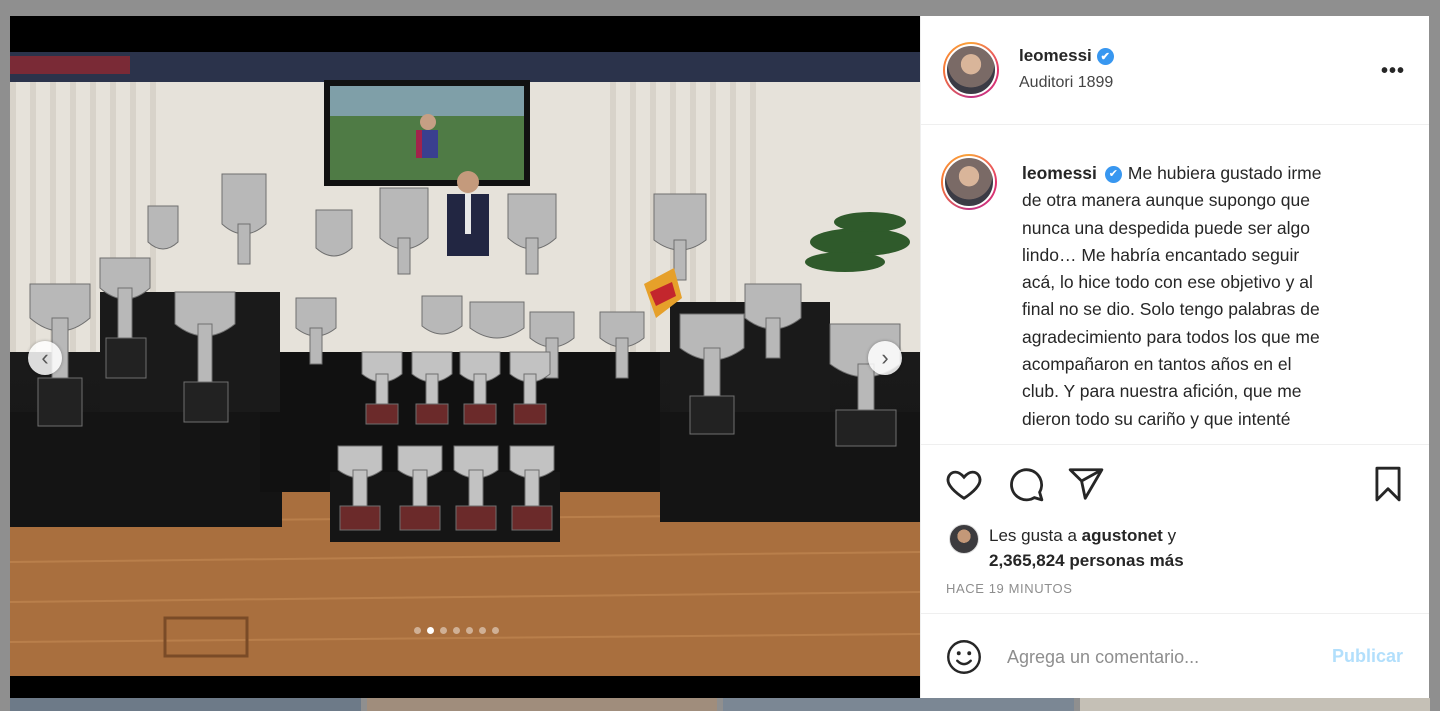 The width and height of the screenshot is (1440, 711). I want to click on likes-prefix: Les gusta a, so click(1035, 535).